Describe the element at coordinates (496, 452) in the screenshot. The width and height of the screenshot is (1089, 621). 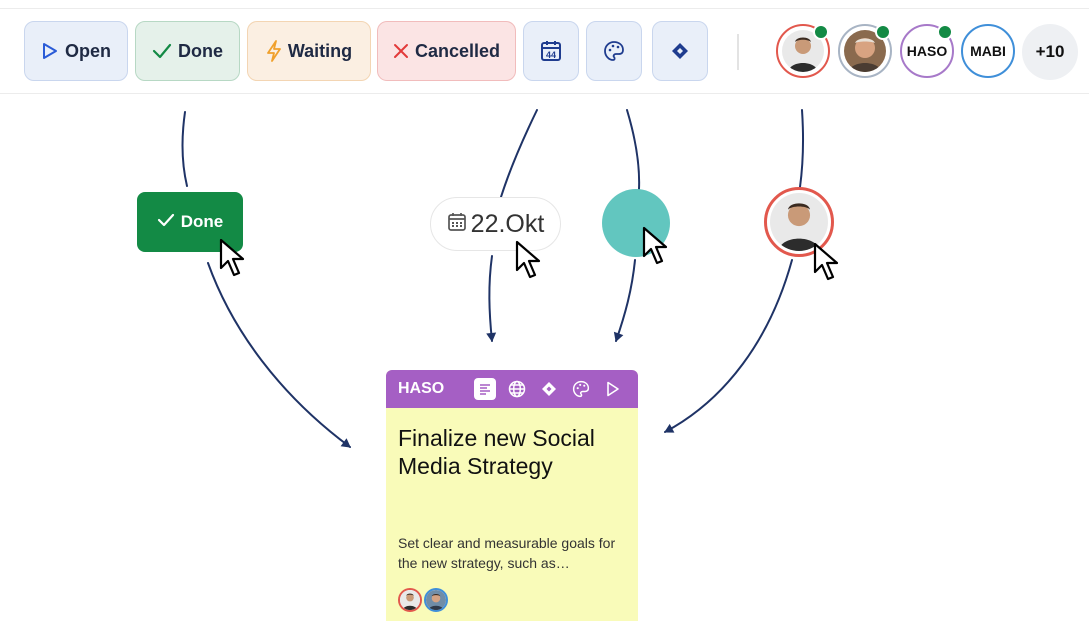
I see `card-title: Finalize new Social Media Strategy` at that location.